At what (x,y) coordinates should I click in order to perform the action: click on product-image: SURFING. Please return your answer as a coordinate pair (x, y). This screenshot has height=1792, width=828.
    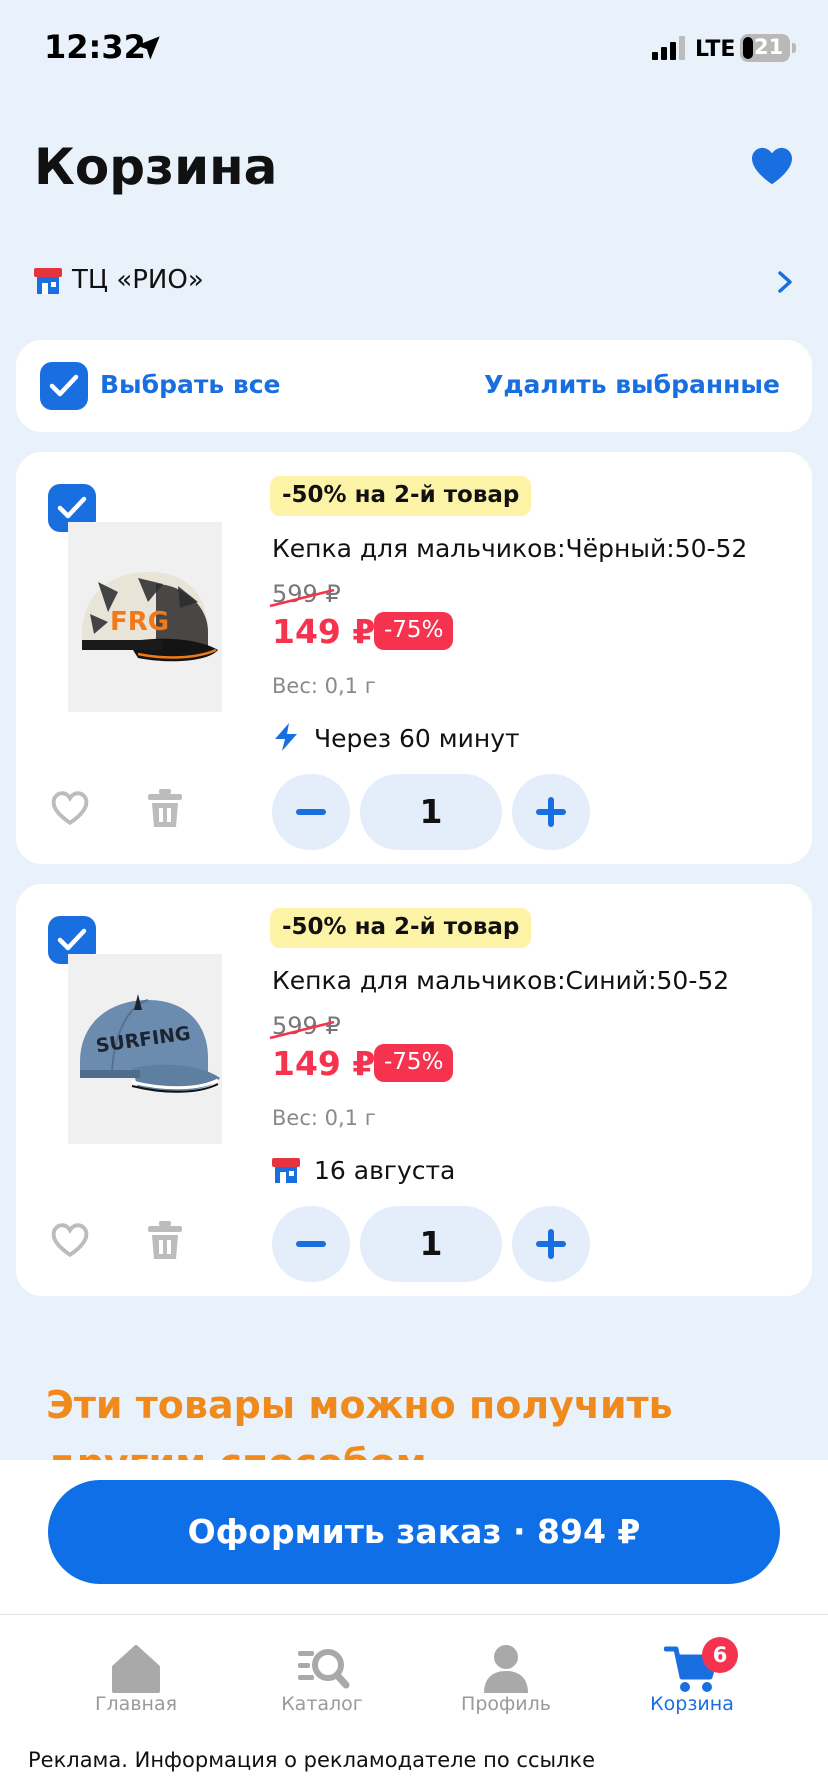
    Looking at the image, I should click on (145, 1049).